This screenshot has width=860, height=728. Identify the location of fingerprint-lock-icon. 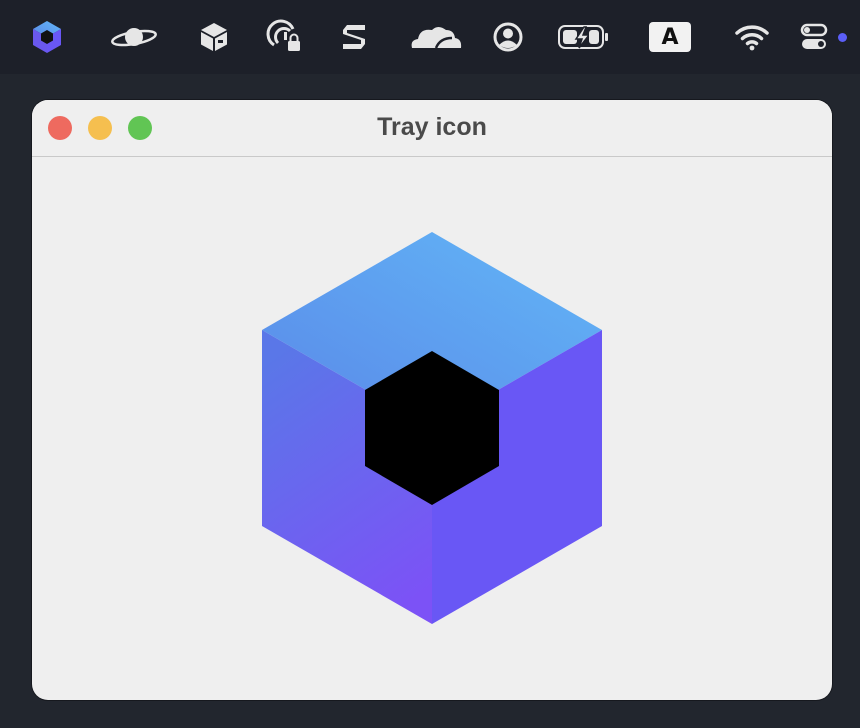
(284, 37).